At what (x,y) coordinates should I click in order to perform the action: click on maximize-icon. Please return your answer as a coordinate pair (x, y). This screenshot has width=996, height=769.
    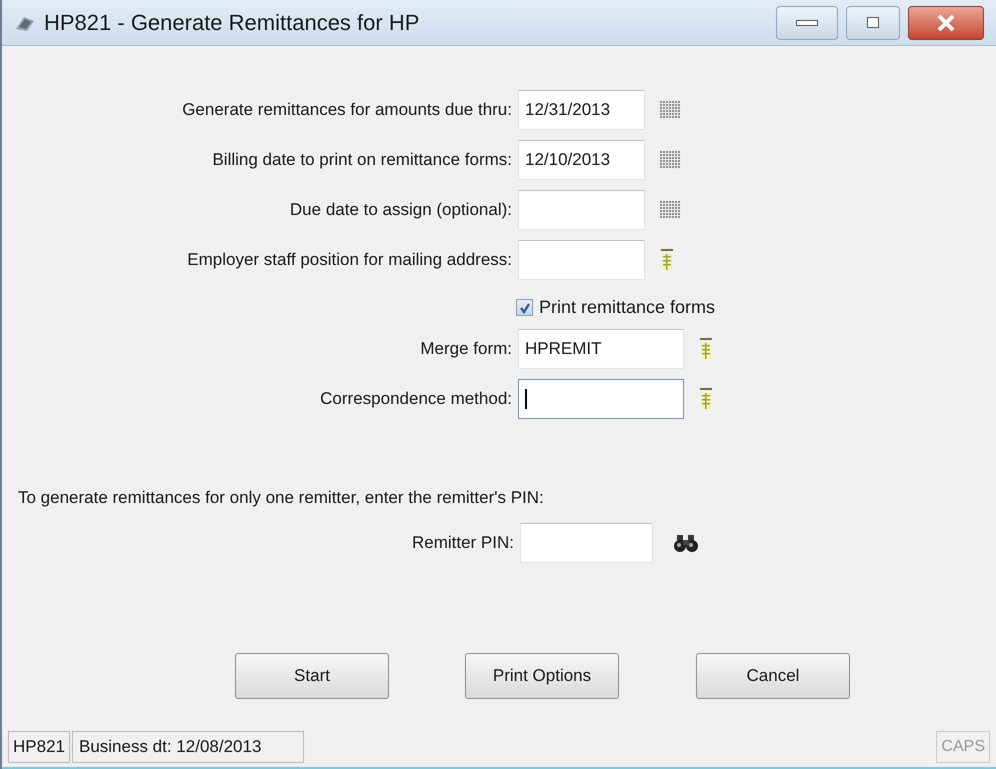
    Looking at the image, I should click on (873, 22).